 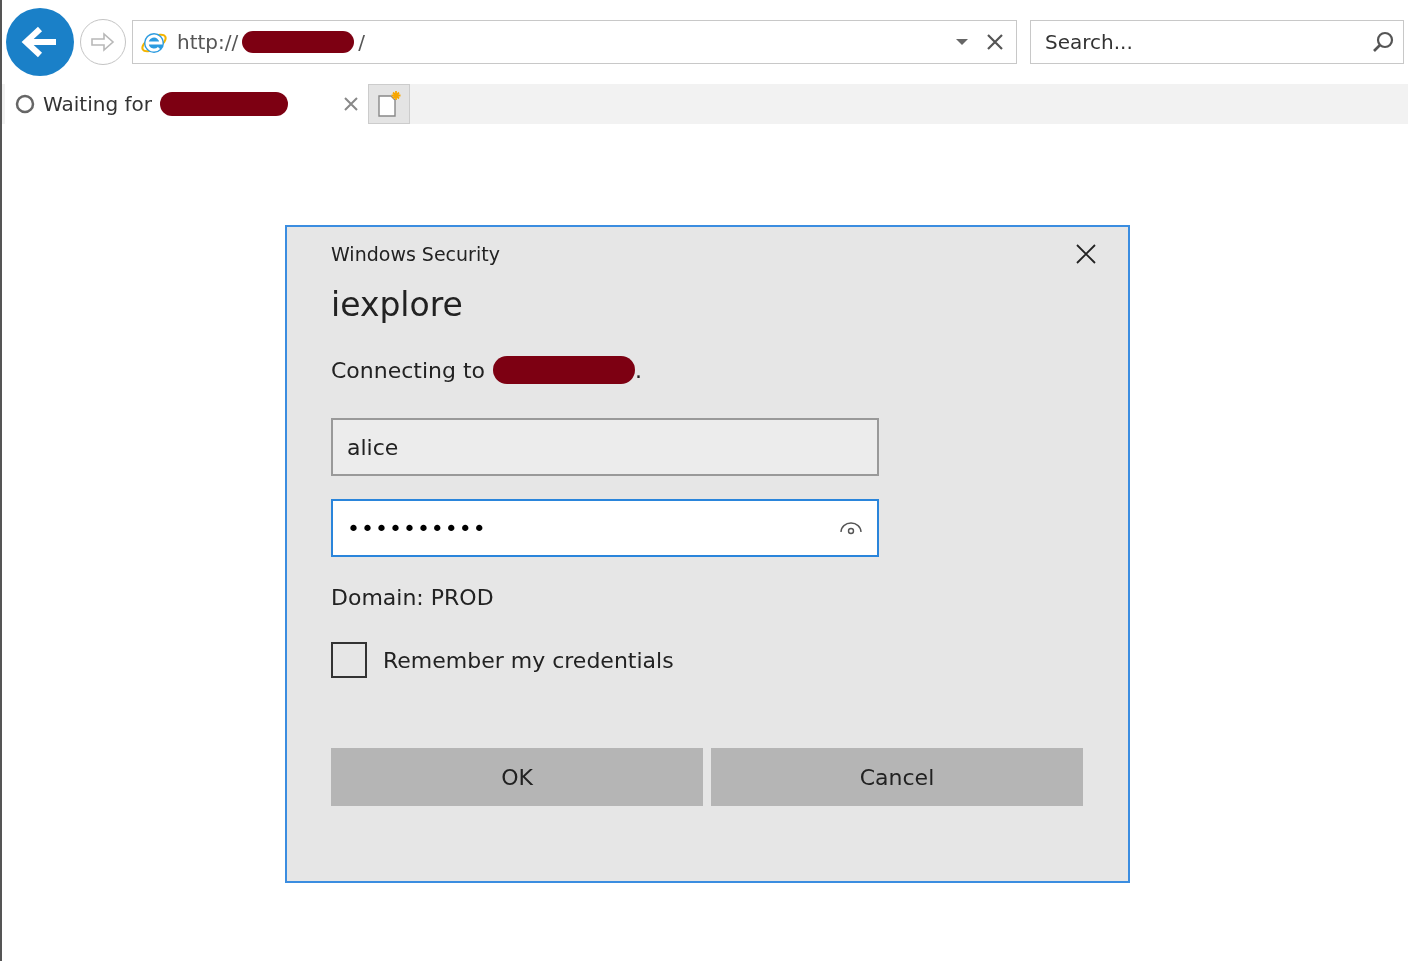 What do you see at coordinates (103, 42) in the screenshot?
I see `forward-arrow-icon` at bounding box center [103, 42].